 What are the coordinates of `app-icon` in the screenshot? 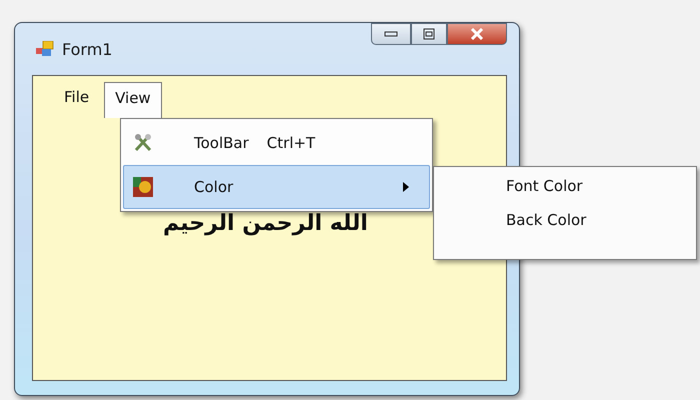 It's located at (45, 49).